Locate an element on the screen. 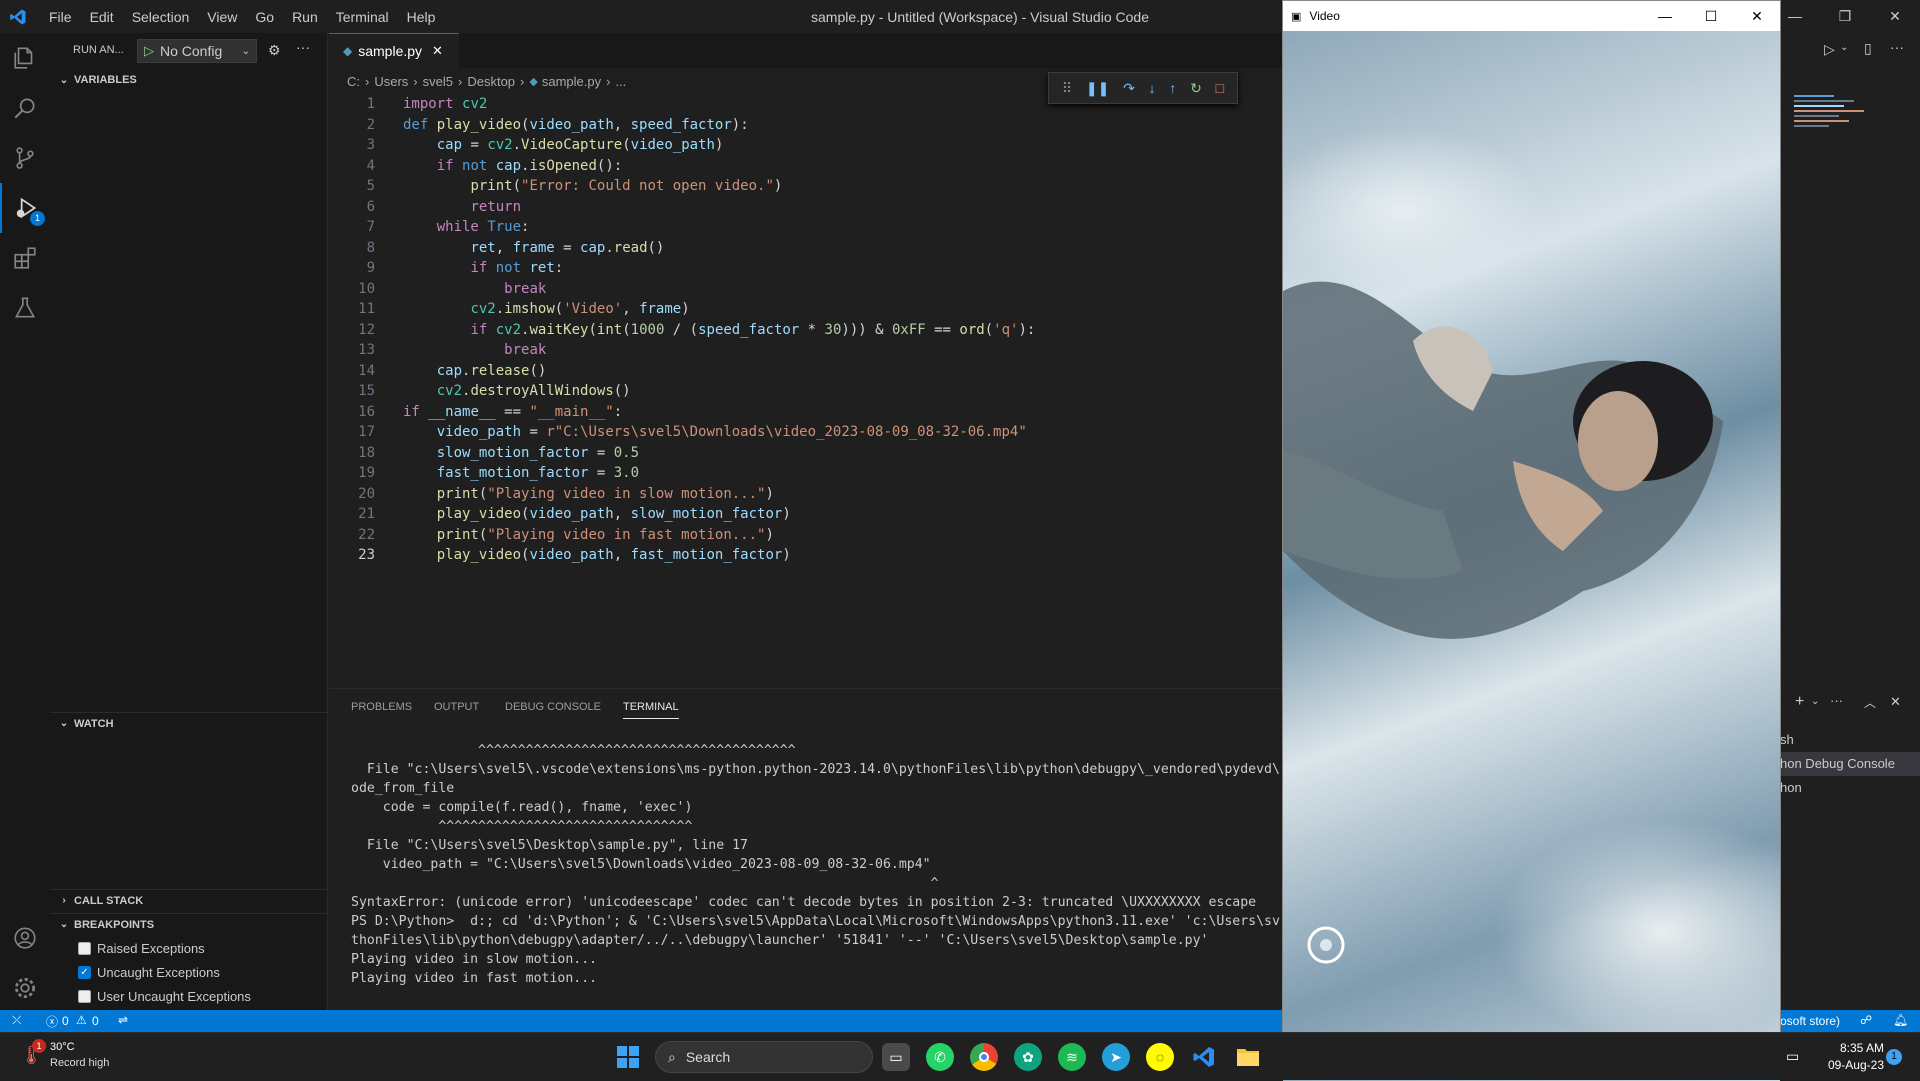 Image resolution: width=1920 pixels, height=1081 pixels. file-explorer-icon is located at coordinates (1248, 1057).